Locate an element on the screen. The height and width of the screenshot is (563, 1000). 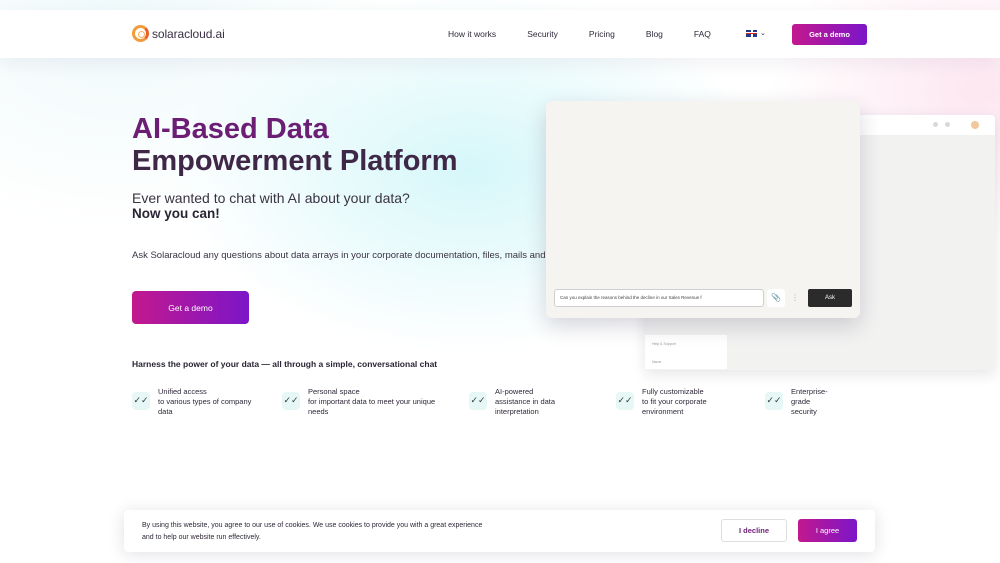
feature-text: needs is located at coordinates (318, 411).